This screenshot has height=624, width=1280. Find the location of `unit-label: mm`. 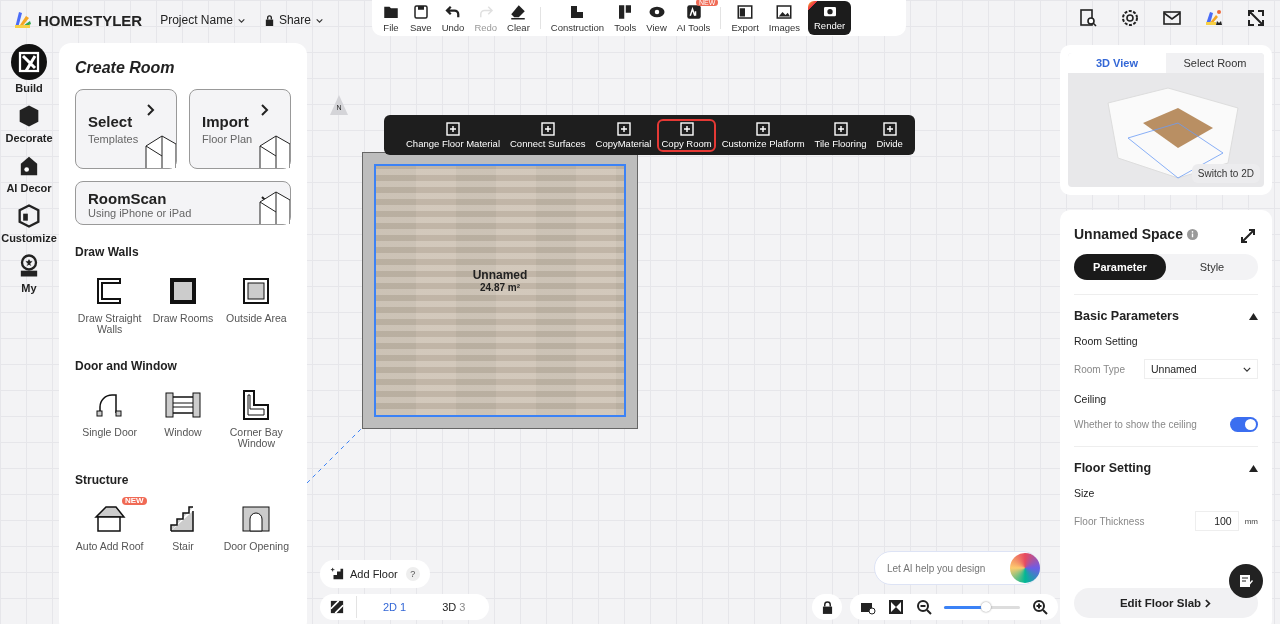

unit-label: mm is located at coordinates (1251, 521).